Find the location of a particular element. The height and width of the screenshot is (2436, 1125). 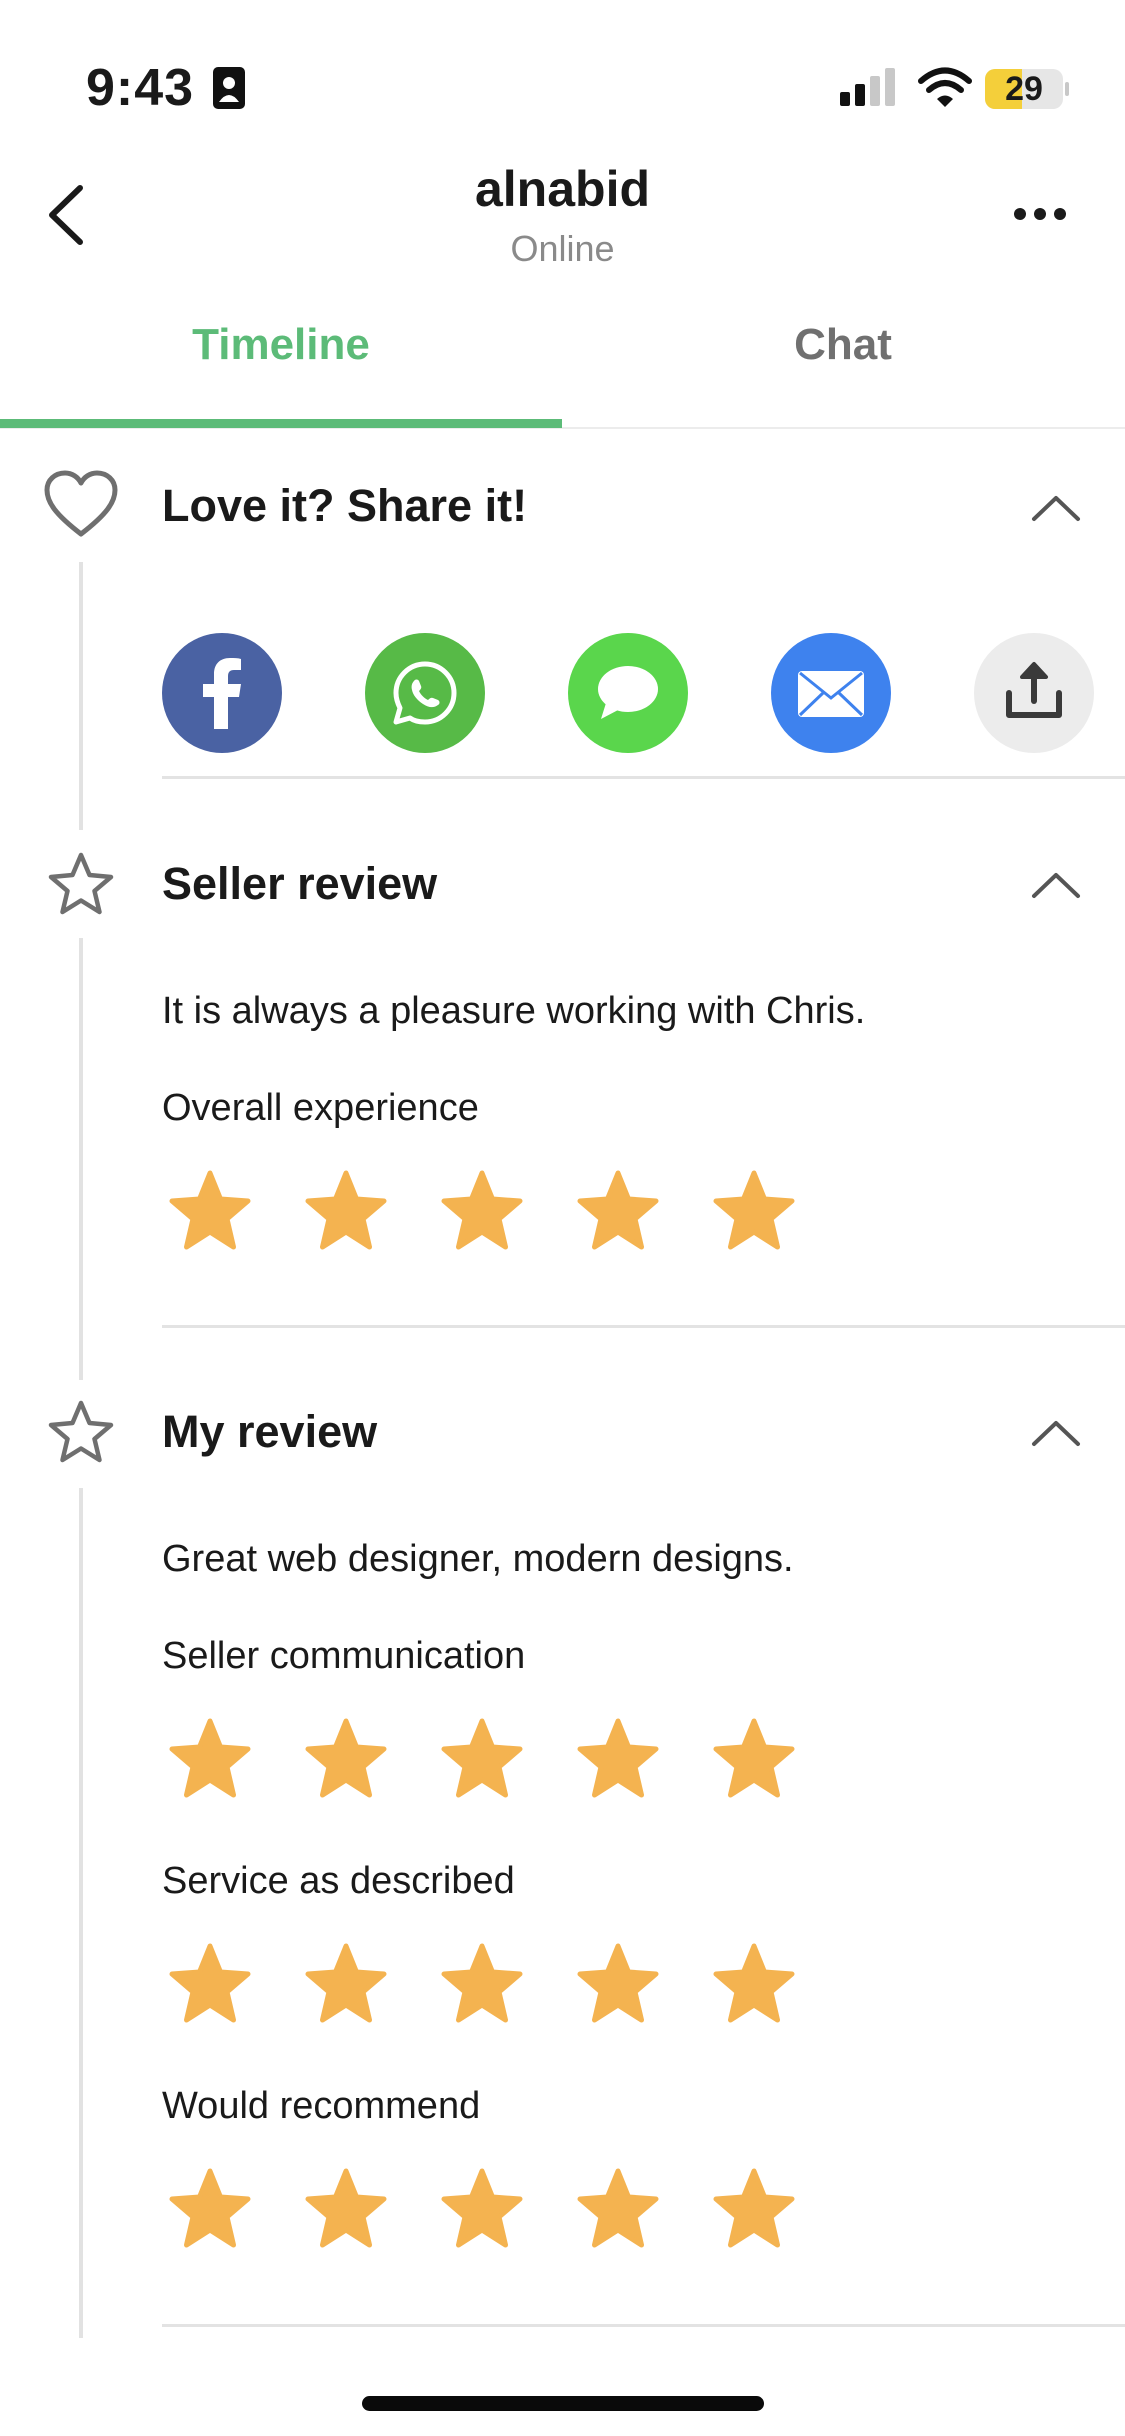

contact-card-icon is located at coordinates (229, 88).